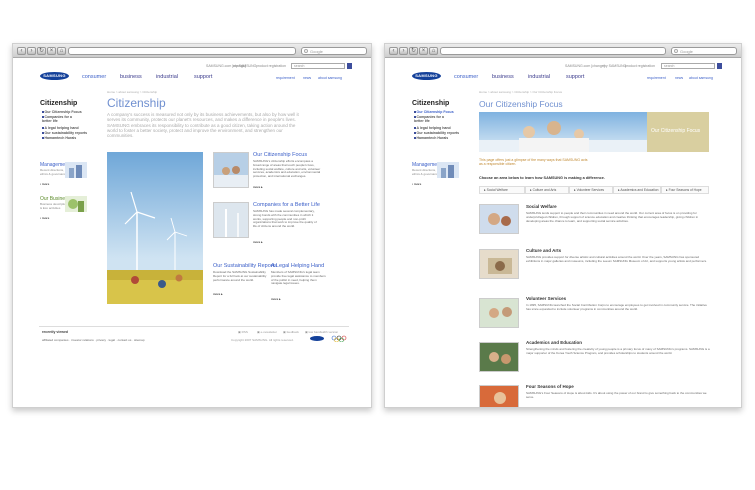  Describe the element at coordinates (547, 190) in the screenshot. I see `tab-culture-arts: ▸ Culture and Arts` at that location.